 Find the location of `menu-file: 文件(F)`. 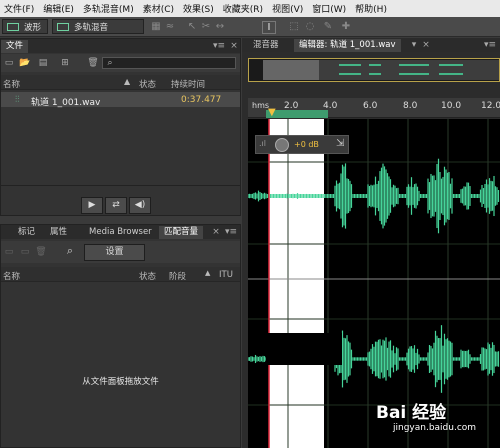

menu-file: 文件(F) is located at coordinates (19, 8).